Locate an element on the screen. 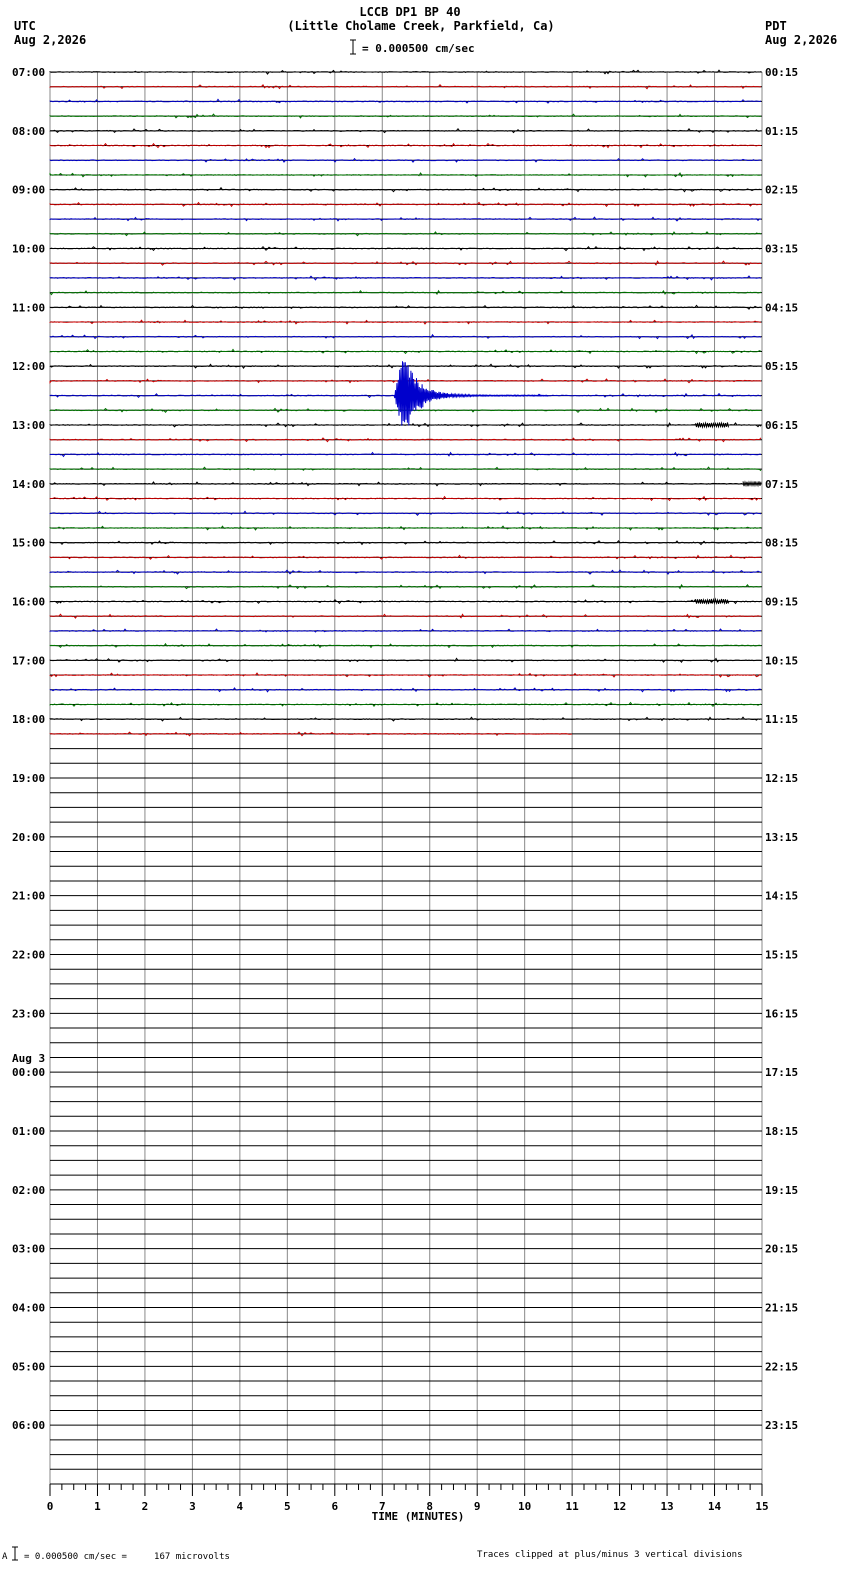 The image size is (850, 1584). utc-hour-label: 12:00 is located at coordinates (28, 366).